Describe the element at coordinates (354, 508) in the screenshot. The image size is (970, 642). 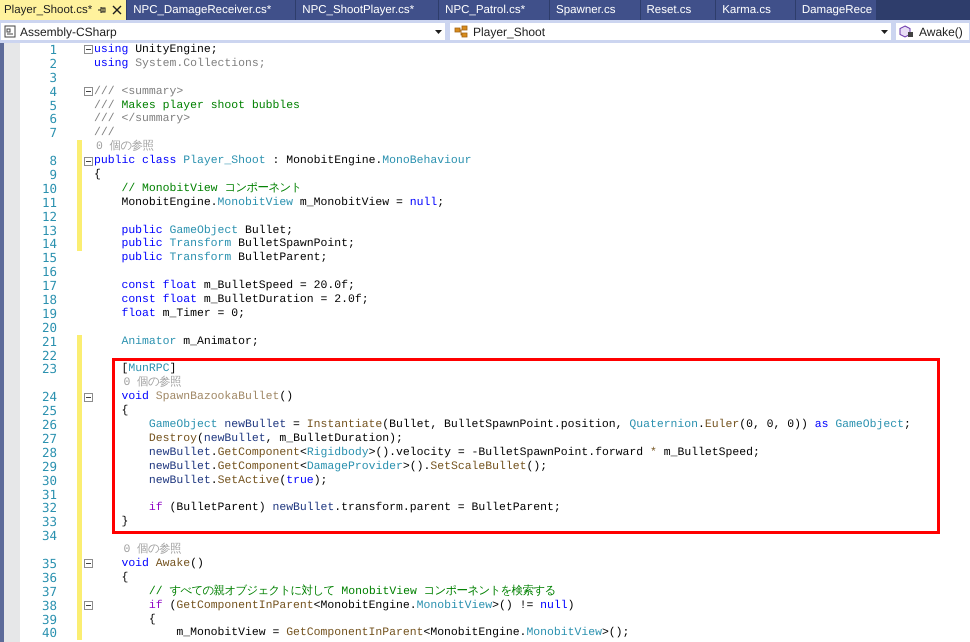
I see `code-line: if (BulletParent) newBullet.transform.parent = BulletParent;` at that location.